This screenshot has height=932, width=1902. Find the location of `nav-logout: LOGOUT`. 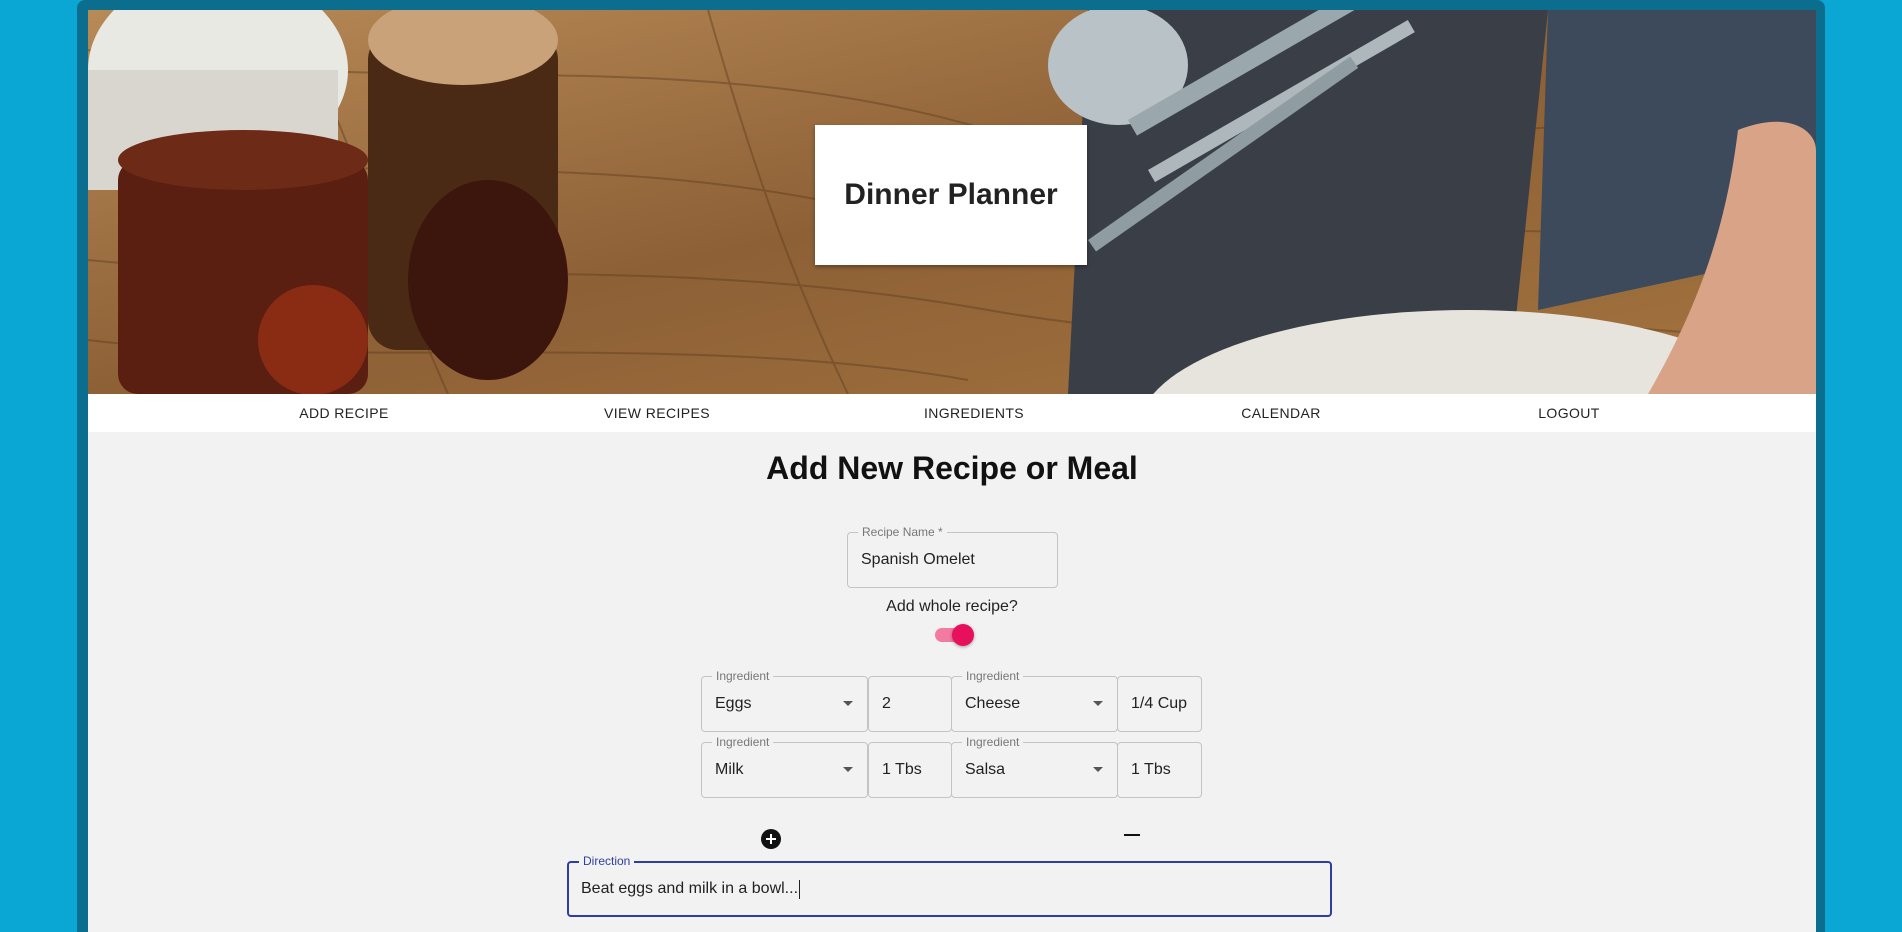

nav-logout: LOGOUT is located at coordinates (1569, 413).